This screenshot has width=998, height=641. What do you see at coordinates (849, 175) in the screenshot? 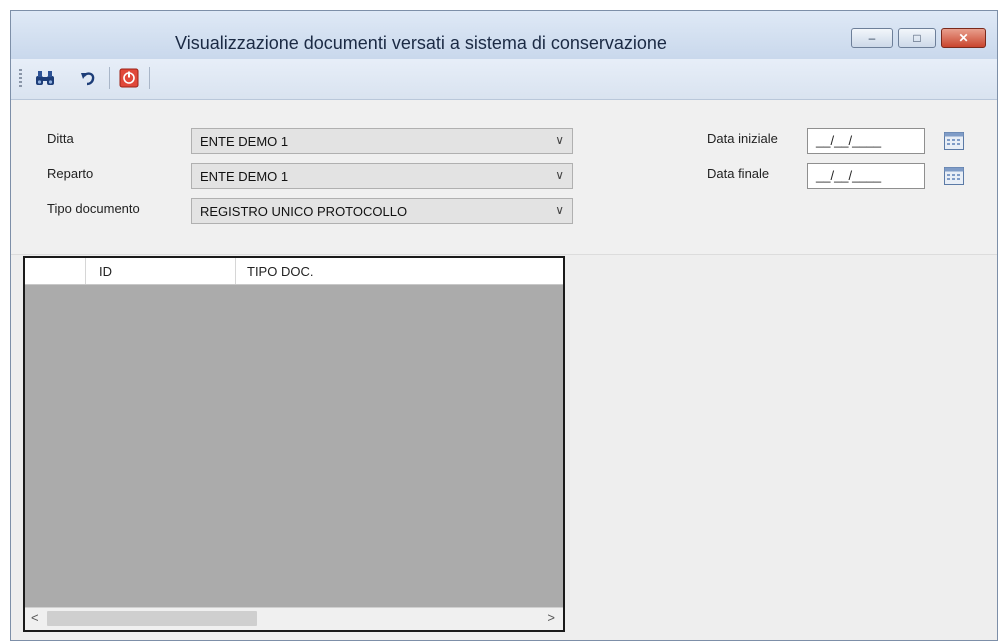
I see `data-finale-value: __/__/____` at bounding box center [849, 175].